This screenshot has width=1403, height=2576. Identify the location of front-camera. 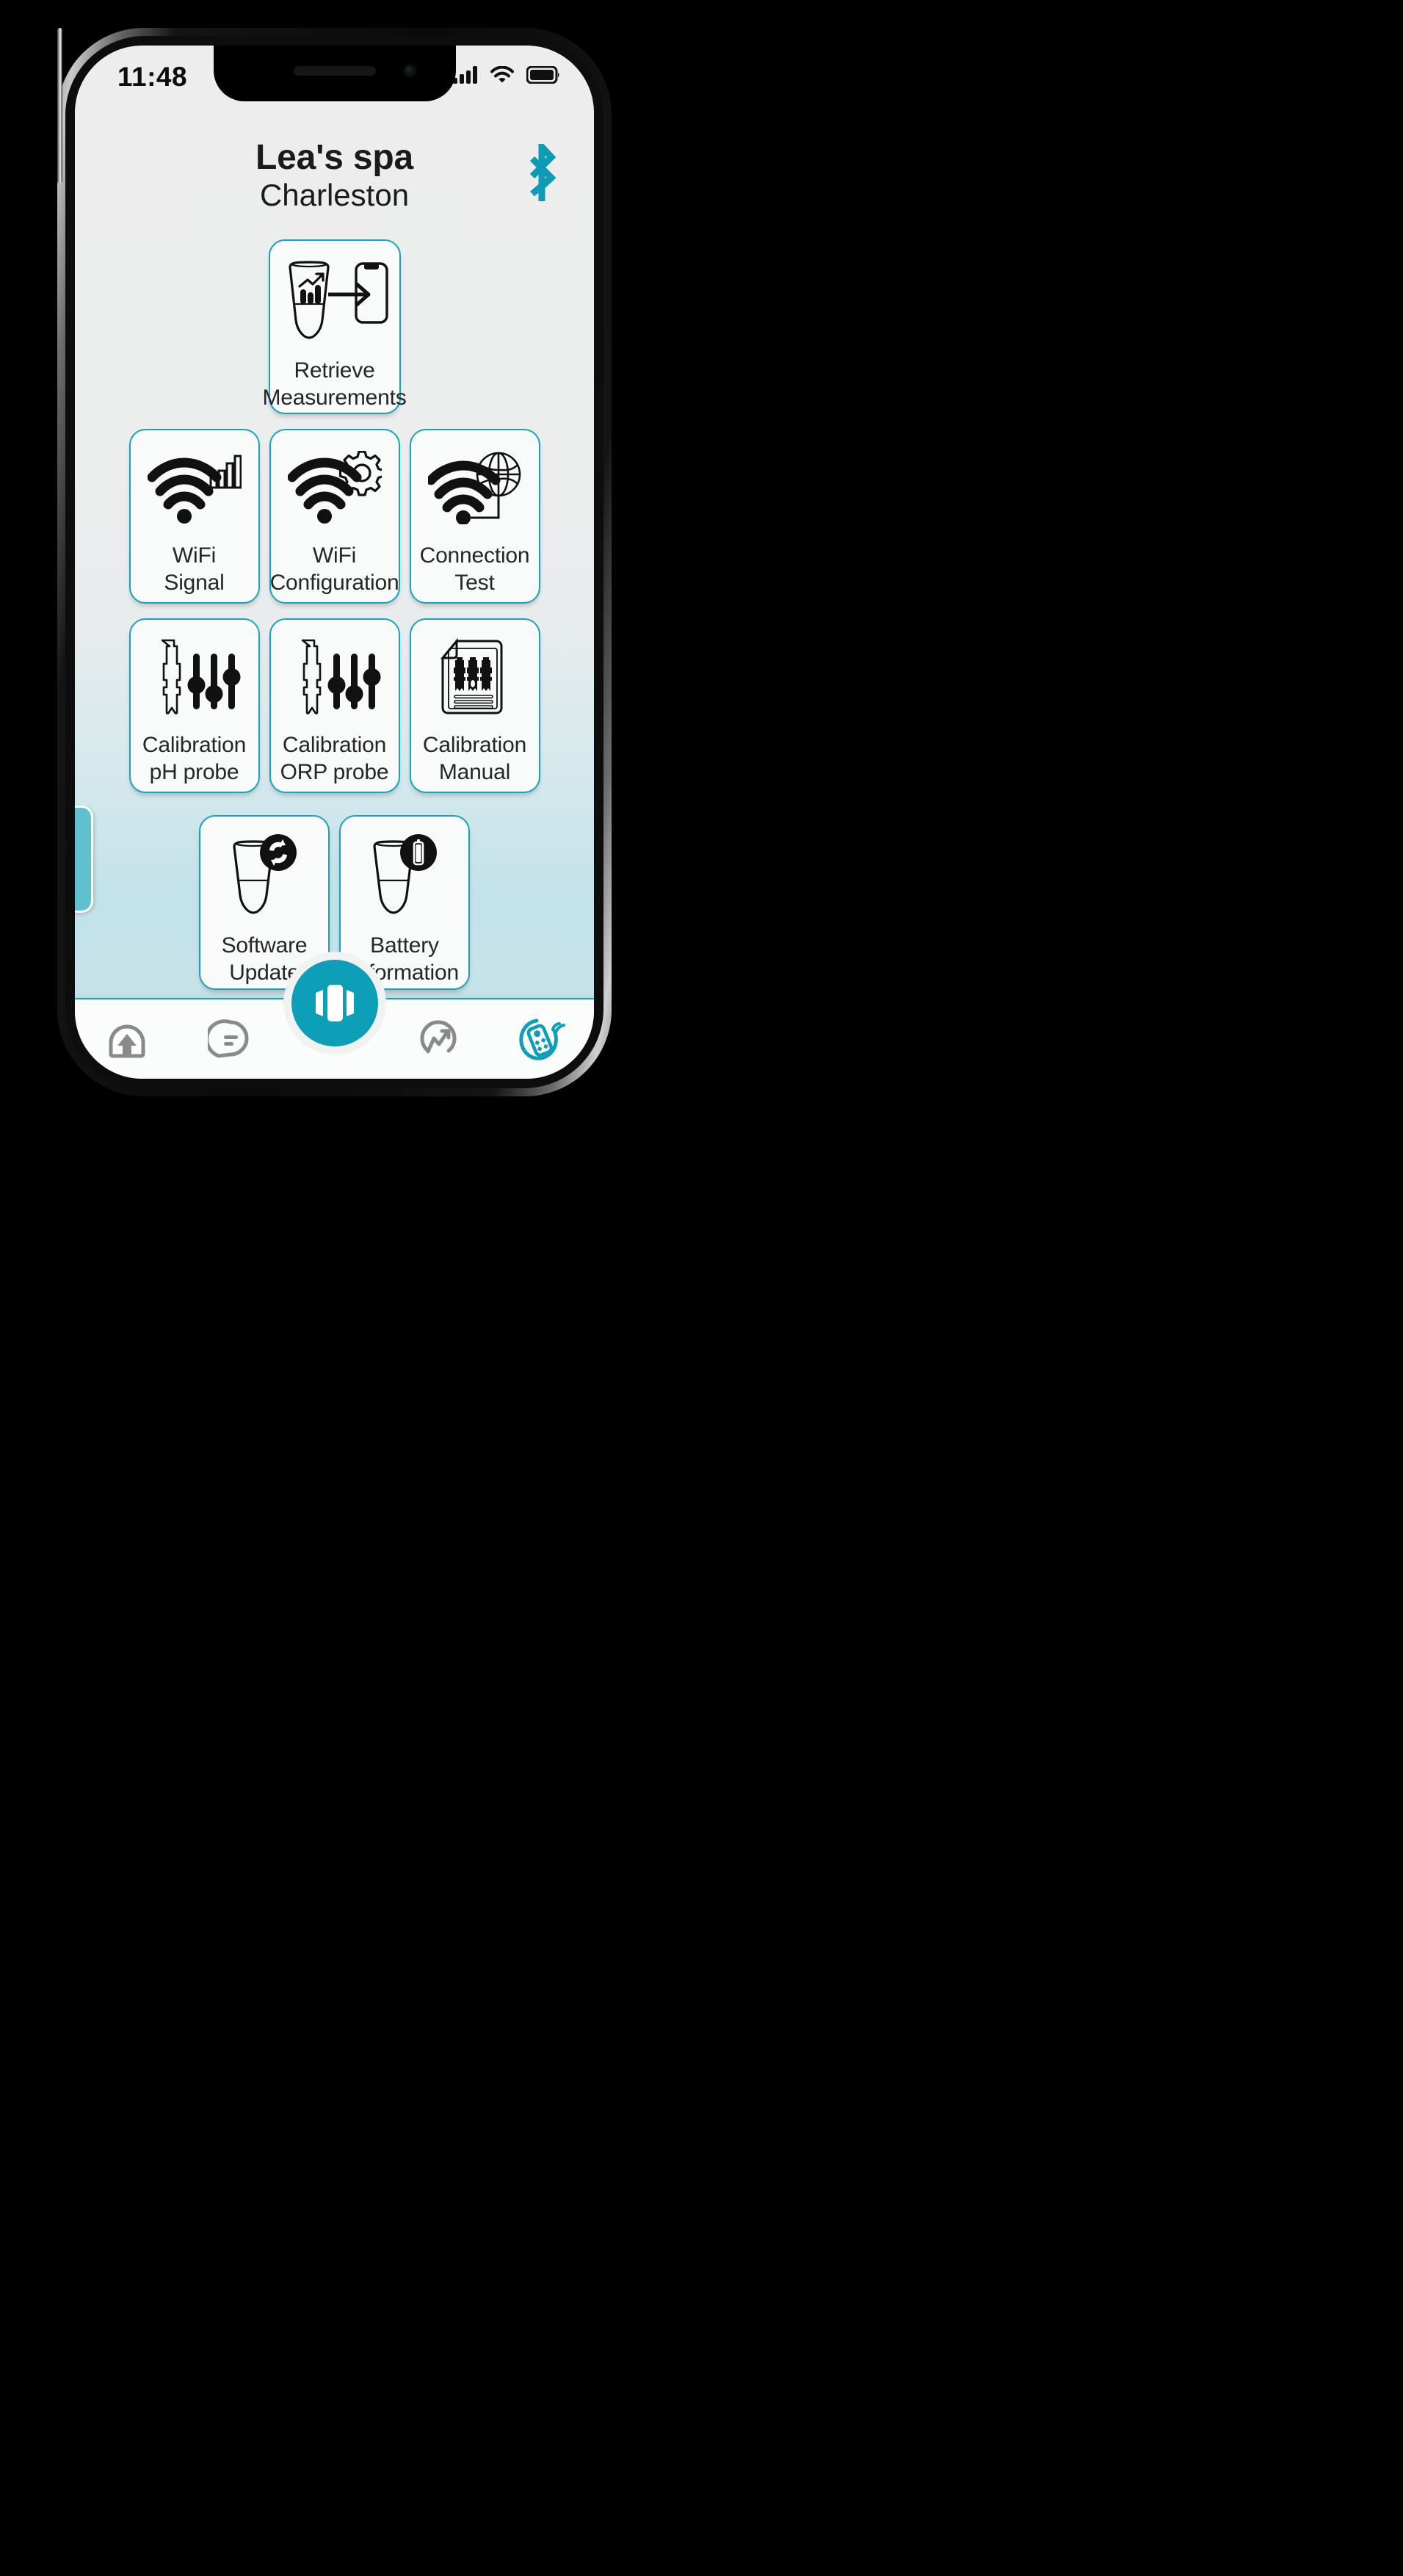
(410, 71).